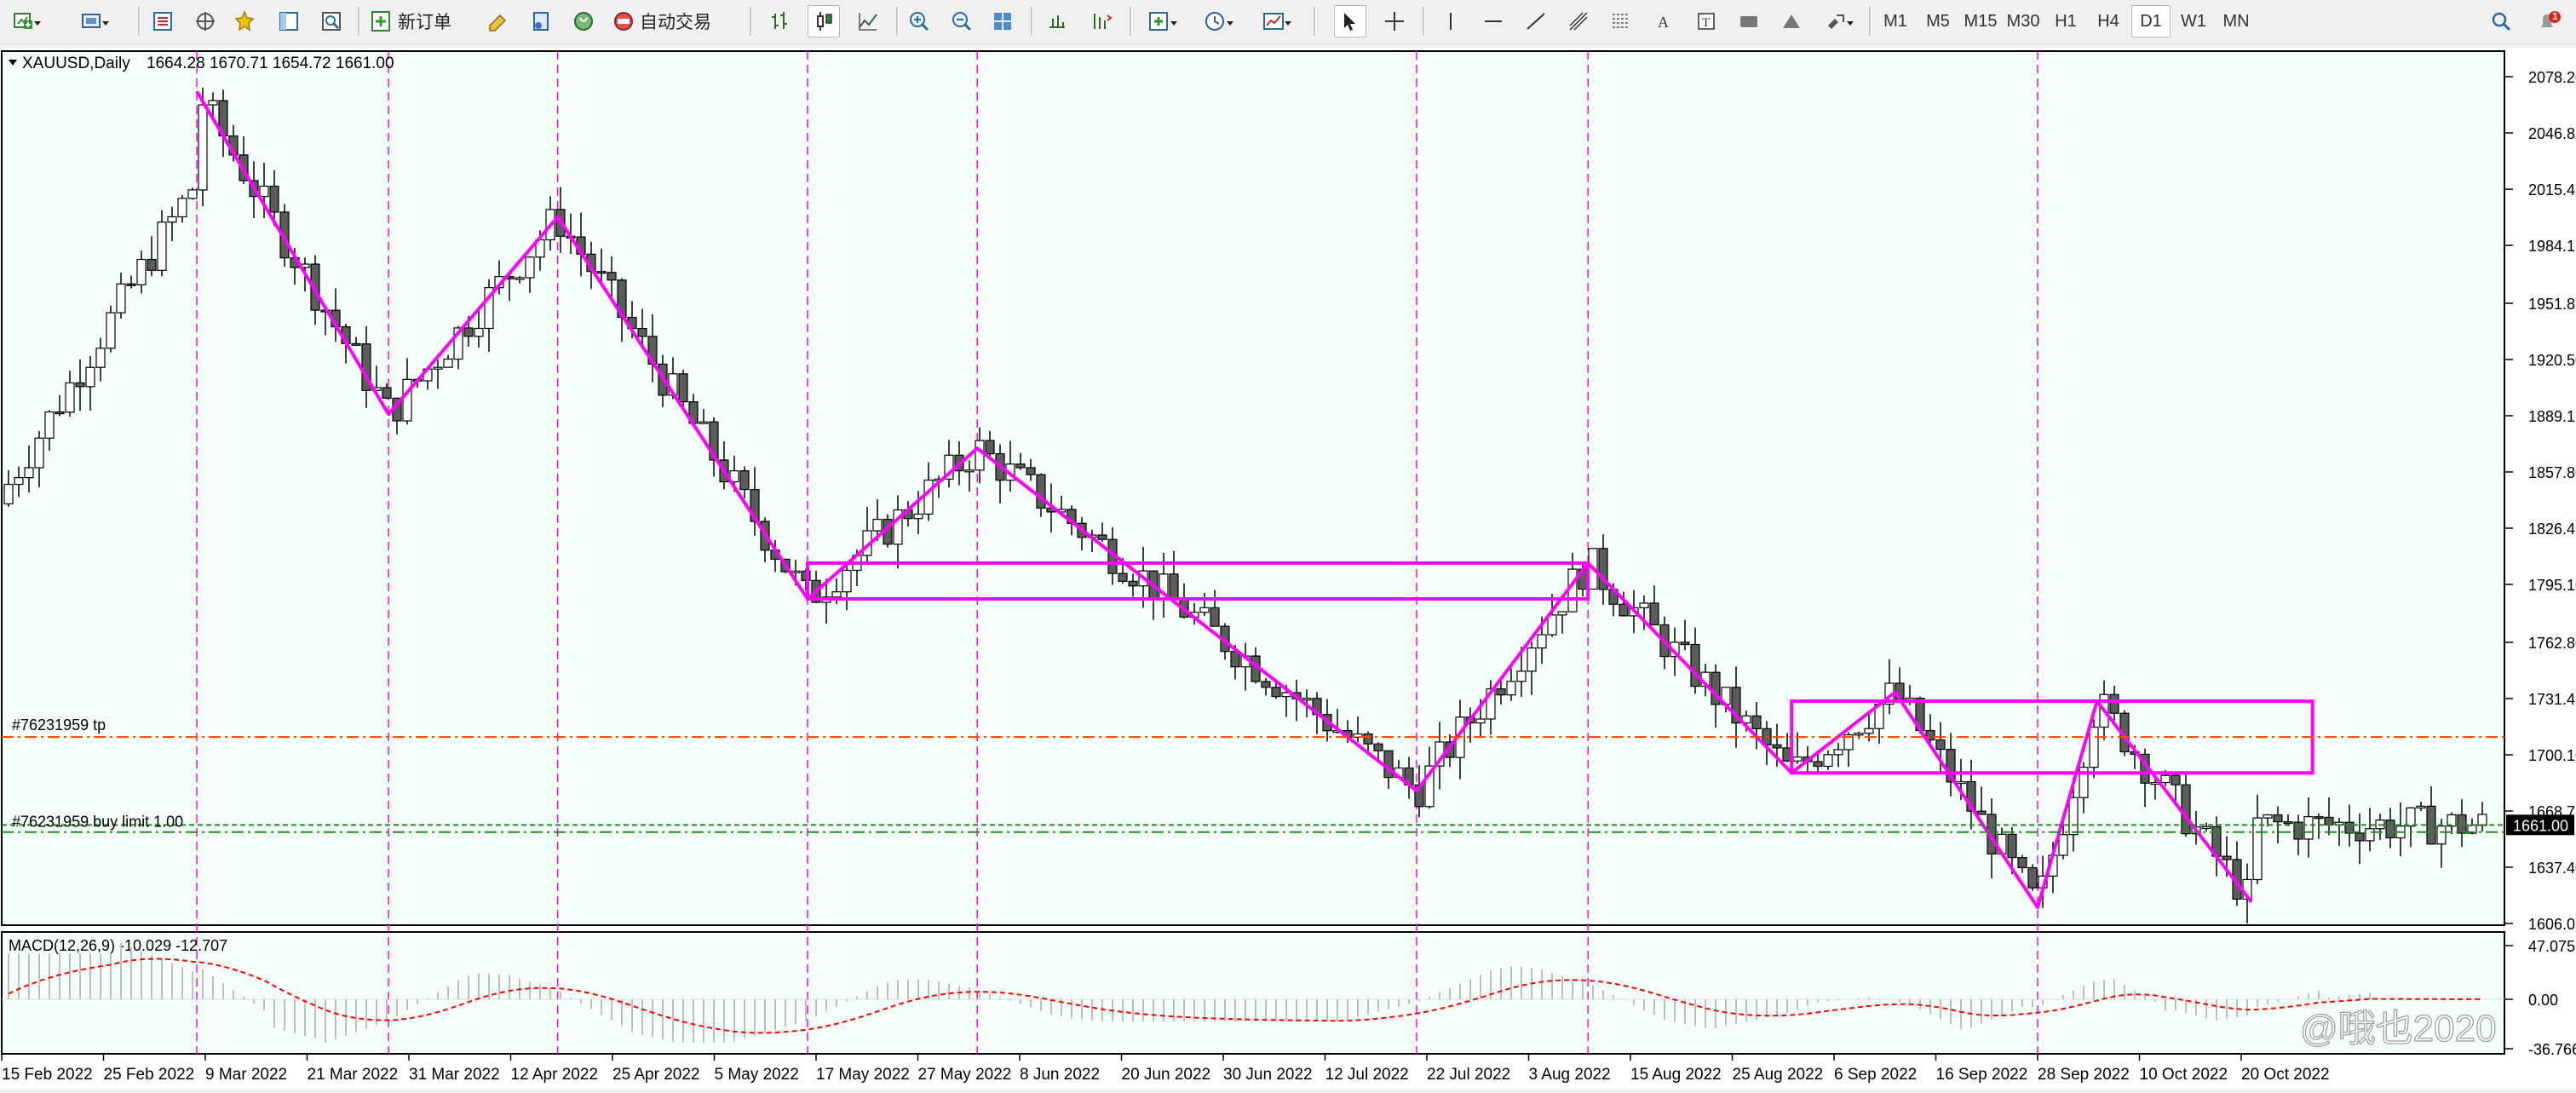 The width and height of the screenshot is (2576, 1093). I want to click on price-tick-label: 1984.15, so click(2552, 246).